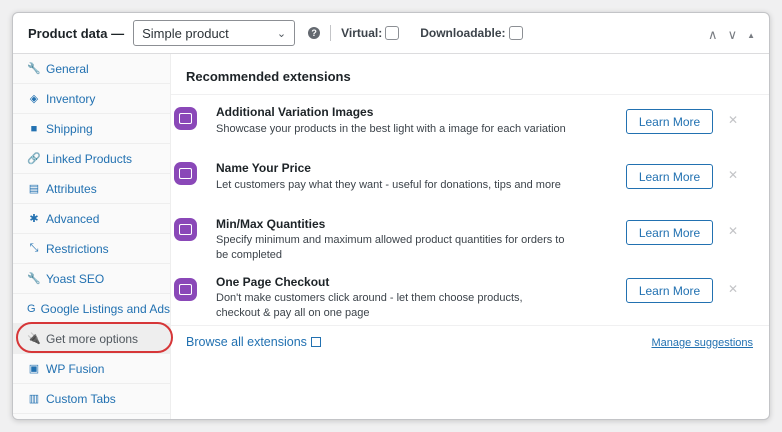 This screenshot has height=432, width=782. I want to click on collapse-toggle-icon: ▲, so click(751, 35).